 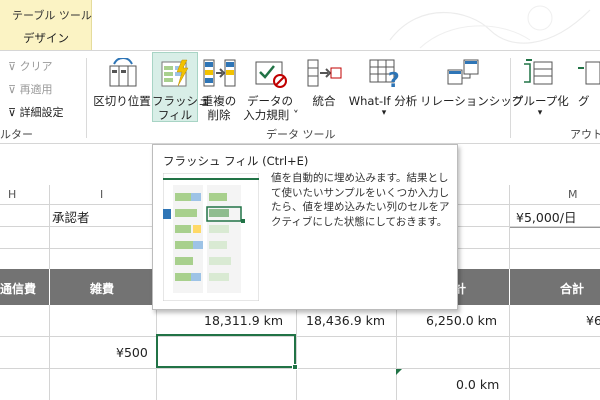 I want to click on column-header-i: I, so click(x=101, y=194).